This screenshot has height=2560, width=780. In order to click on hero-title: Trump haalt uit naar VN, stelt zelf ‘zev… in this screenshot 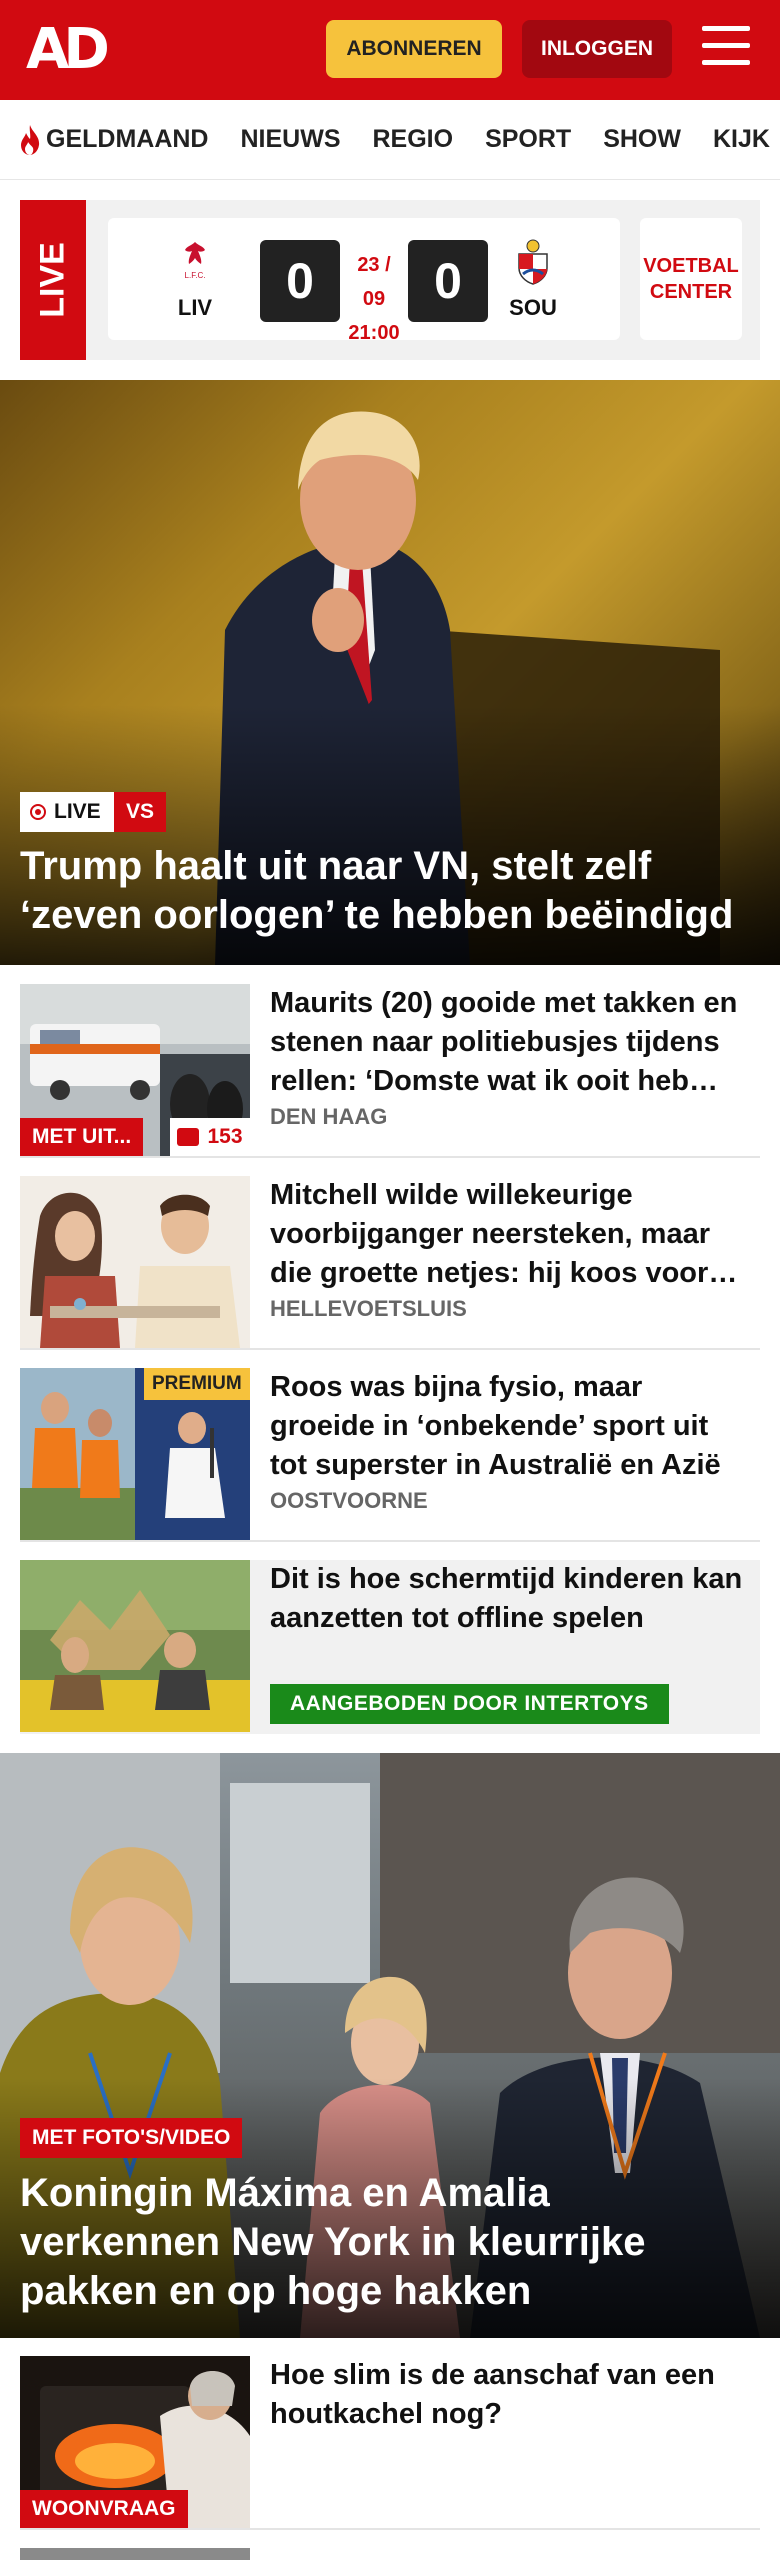, I will do `click(390, 891)`.